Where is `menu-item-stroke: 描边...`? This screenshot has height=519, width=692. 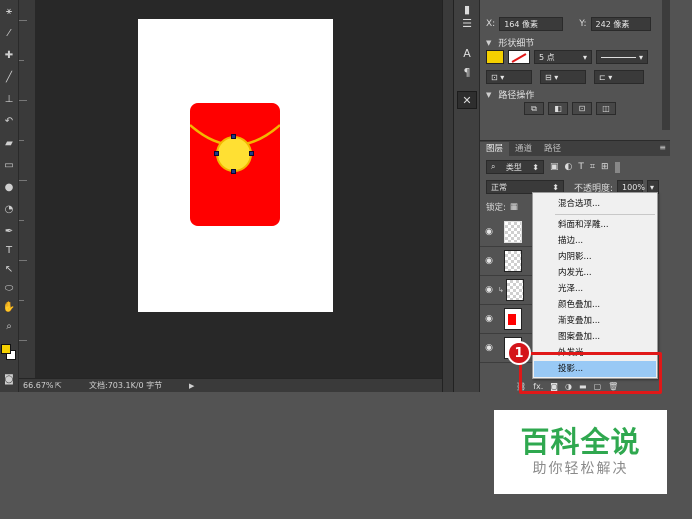 menu-item-stroke: 描边... is located at coordinates (595, 241).